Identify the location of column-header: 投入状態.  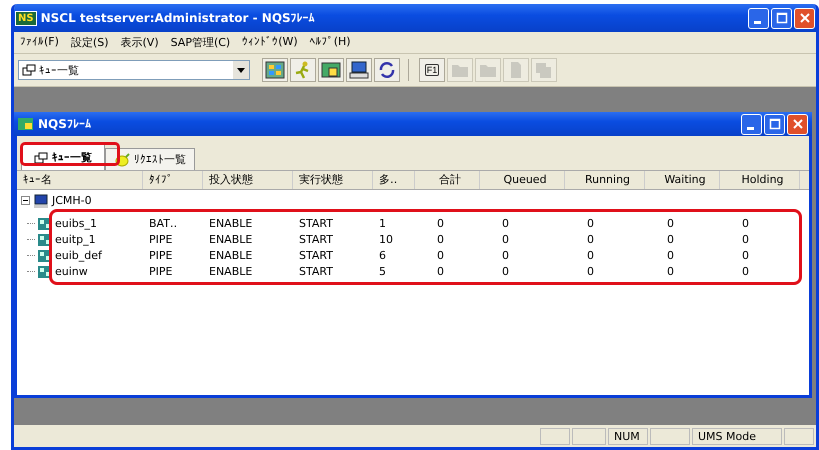
(248, 180).